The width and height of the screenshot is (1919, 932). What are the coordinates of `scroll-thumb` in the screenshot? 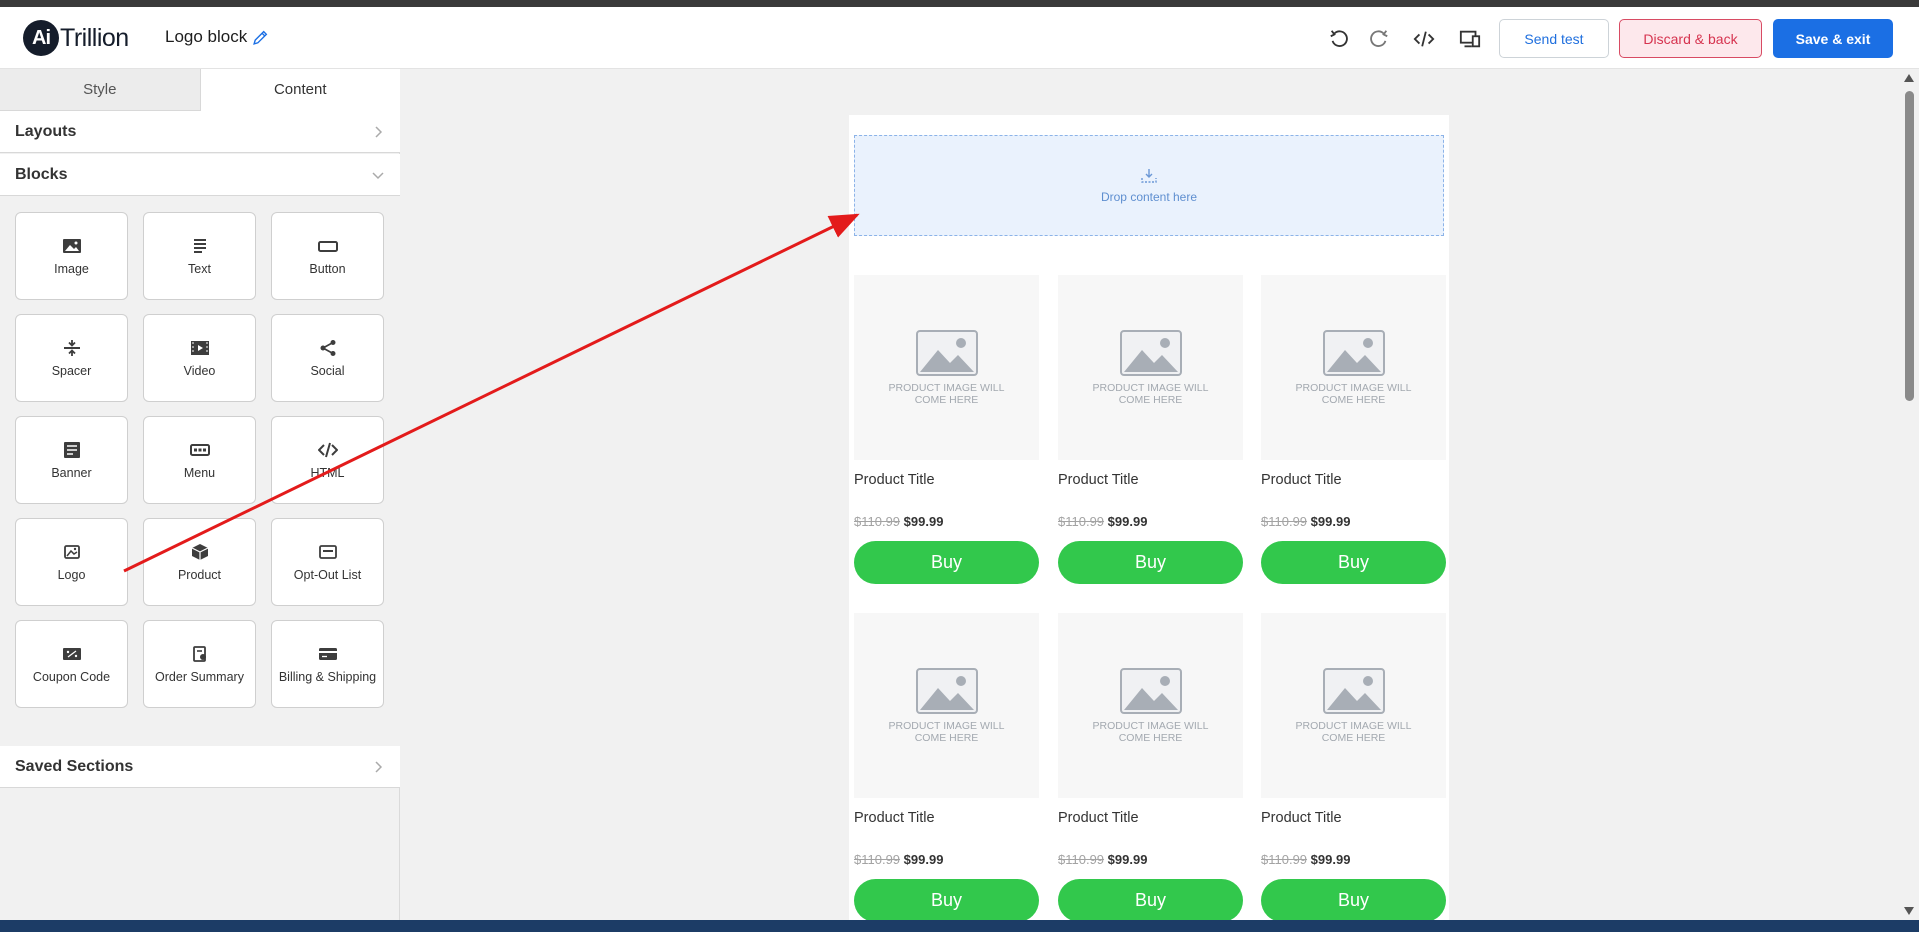 It's located at (1909, 246).